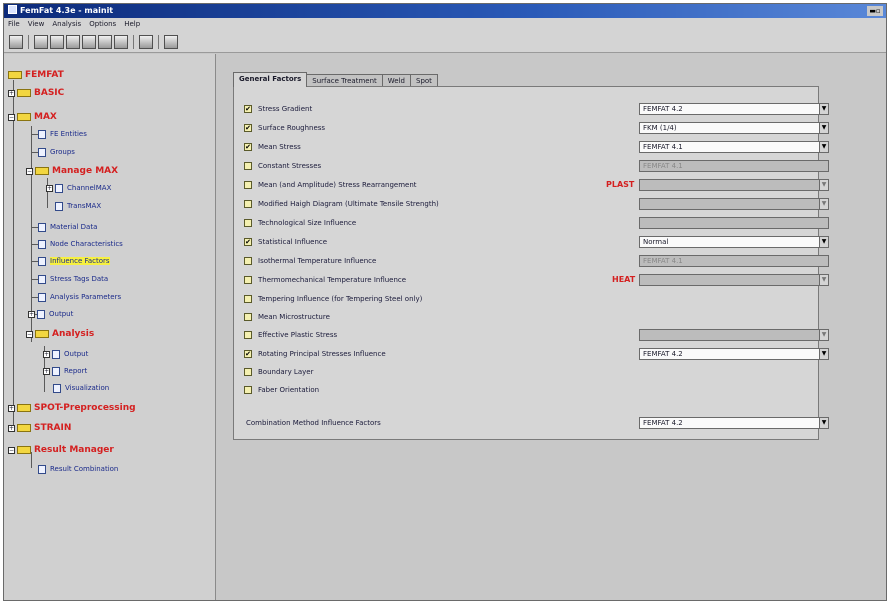  What do you see at coordinates (734, 242) in the screenshot?
I see `dropdown-statistical-influence: Normal ▼` at bounding box center [734, 242].